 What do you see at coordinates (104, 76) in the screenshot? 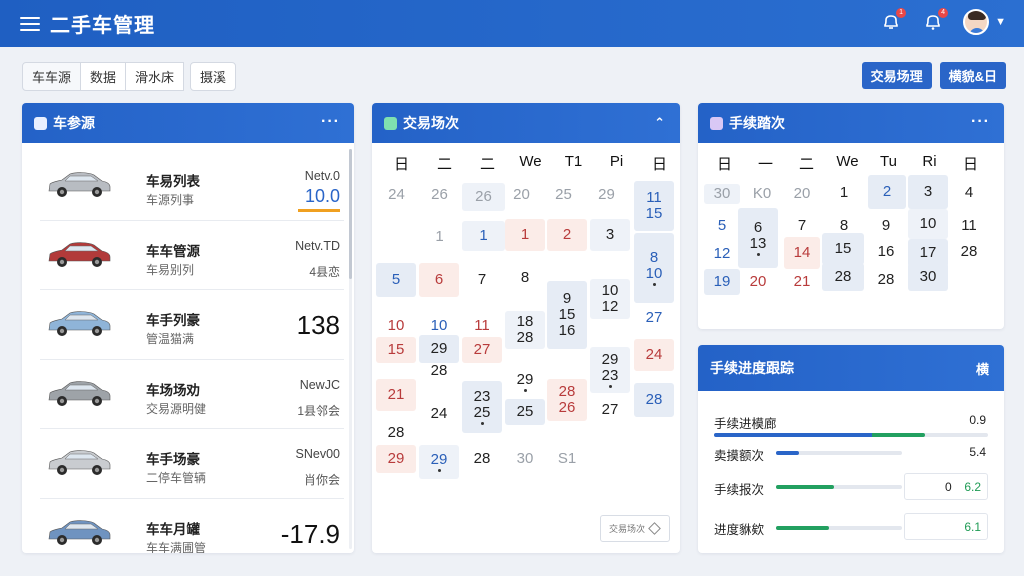
I see `tab-data: 数据` at bounding box center [104, 76].